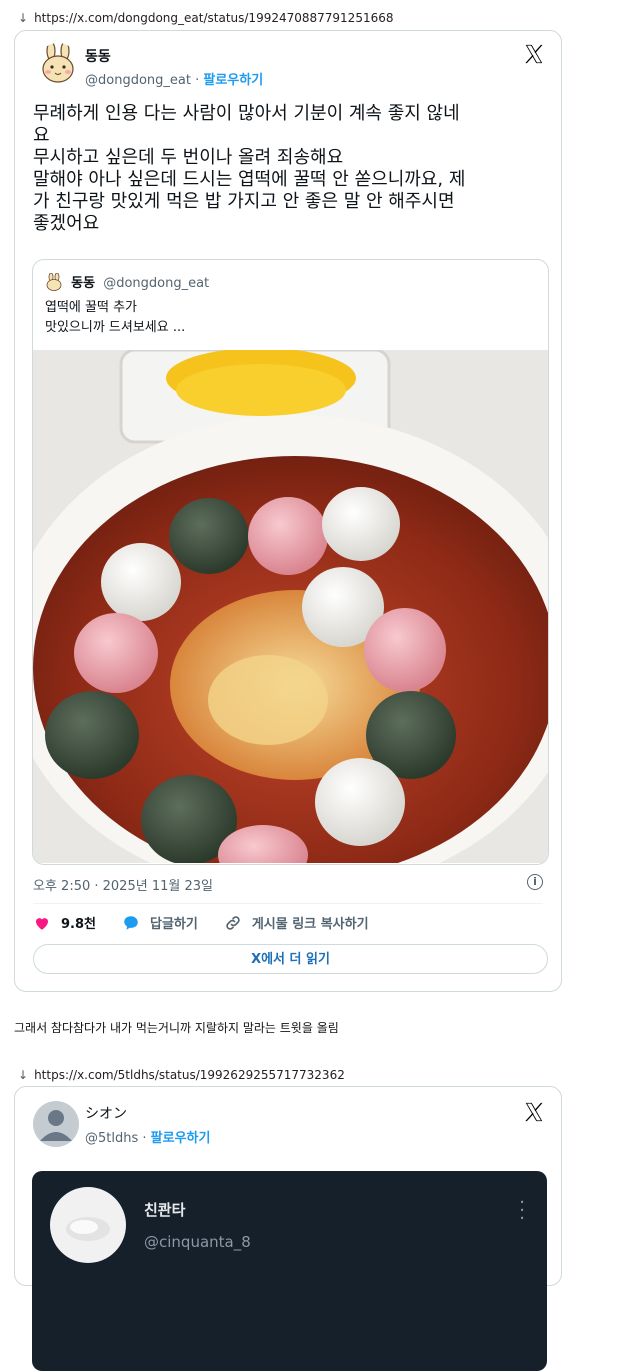  What do you see at coordinates (288, 903) in the screenshot?
I see `divider` at bounding box center [288, 903].